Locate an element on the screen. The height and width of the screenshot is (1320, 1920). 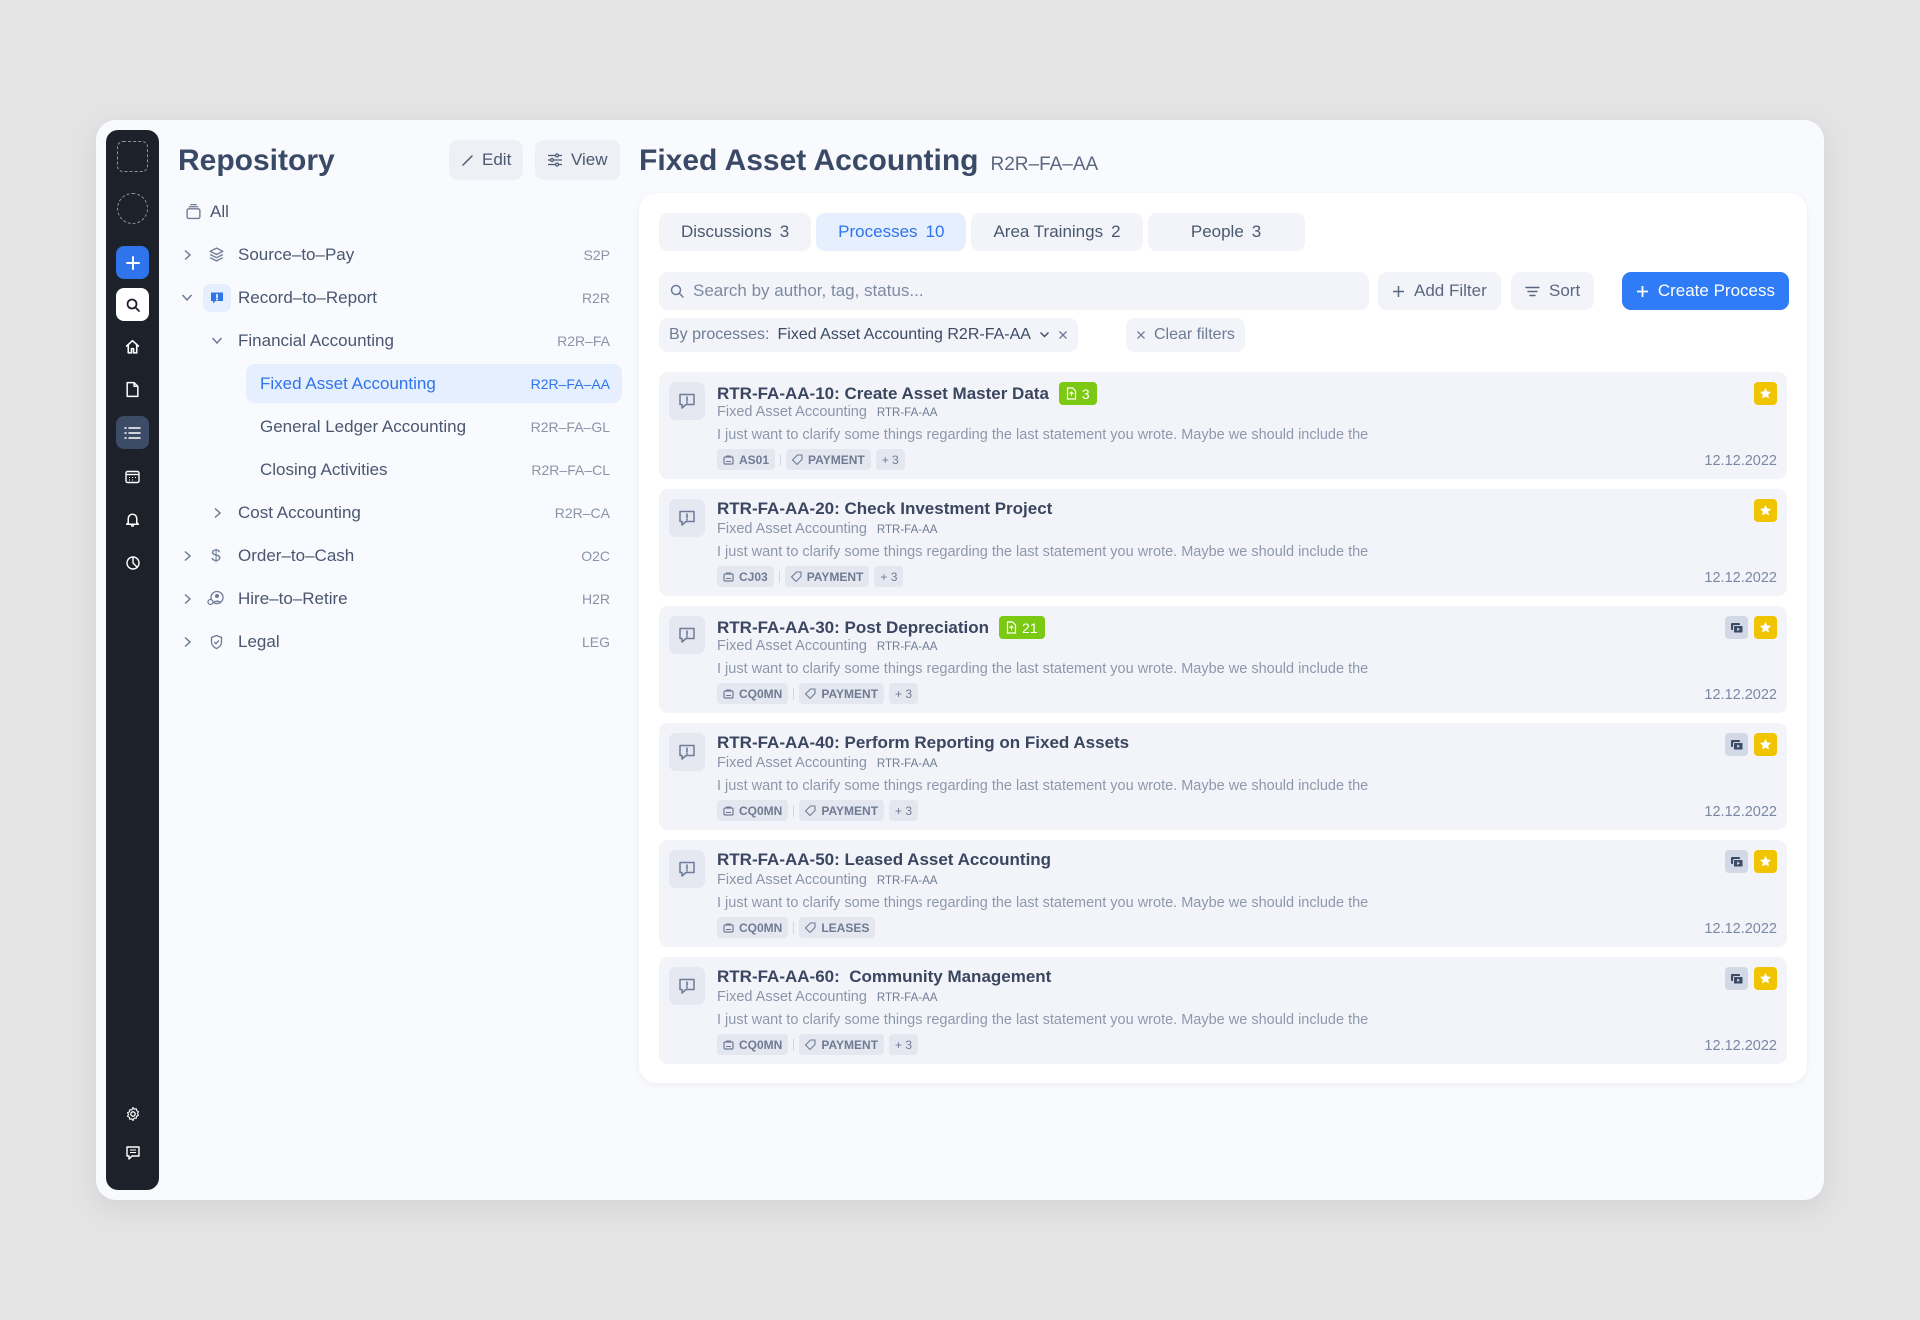
tree-item-record-to-report: Record–to–Report R2R is located at coordinates (397, 297).